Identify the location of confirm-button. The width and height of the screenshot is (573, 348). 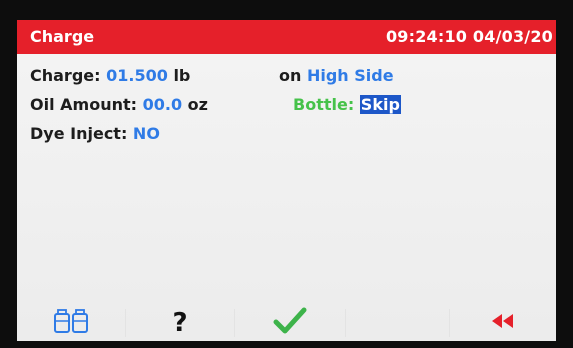
(290, 323).